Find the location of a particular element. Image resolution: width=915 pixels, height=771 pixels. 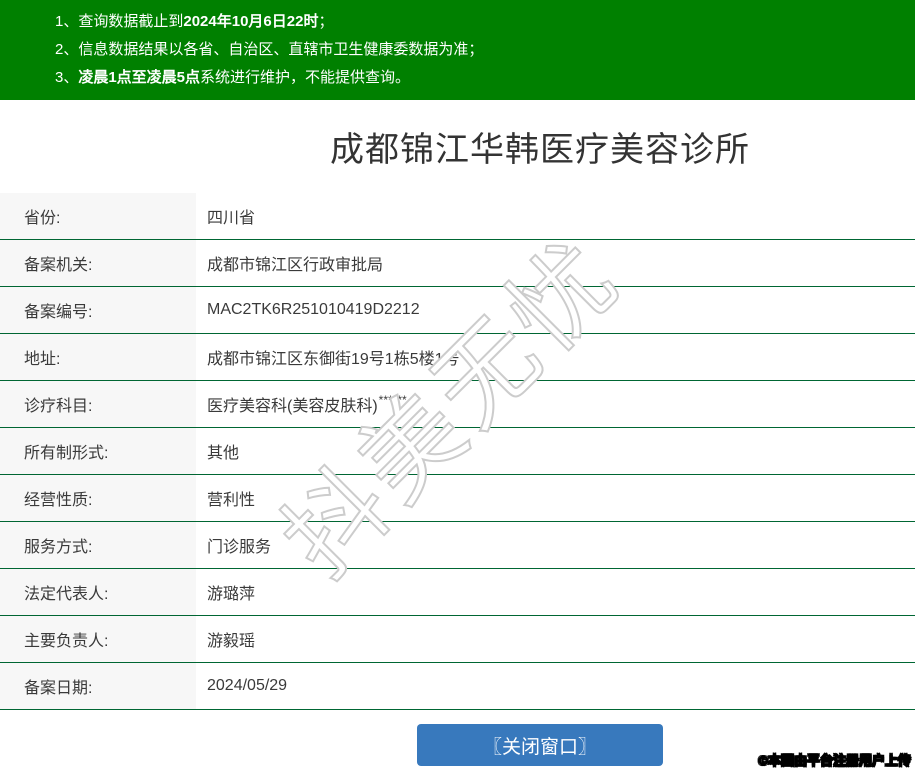

table-row-record-number: 备案编号: MAC2TK6R251010419D2212 is located at coordinates (457, 310).